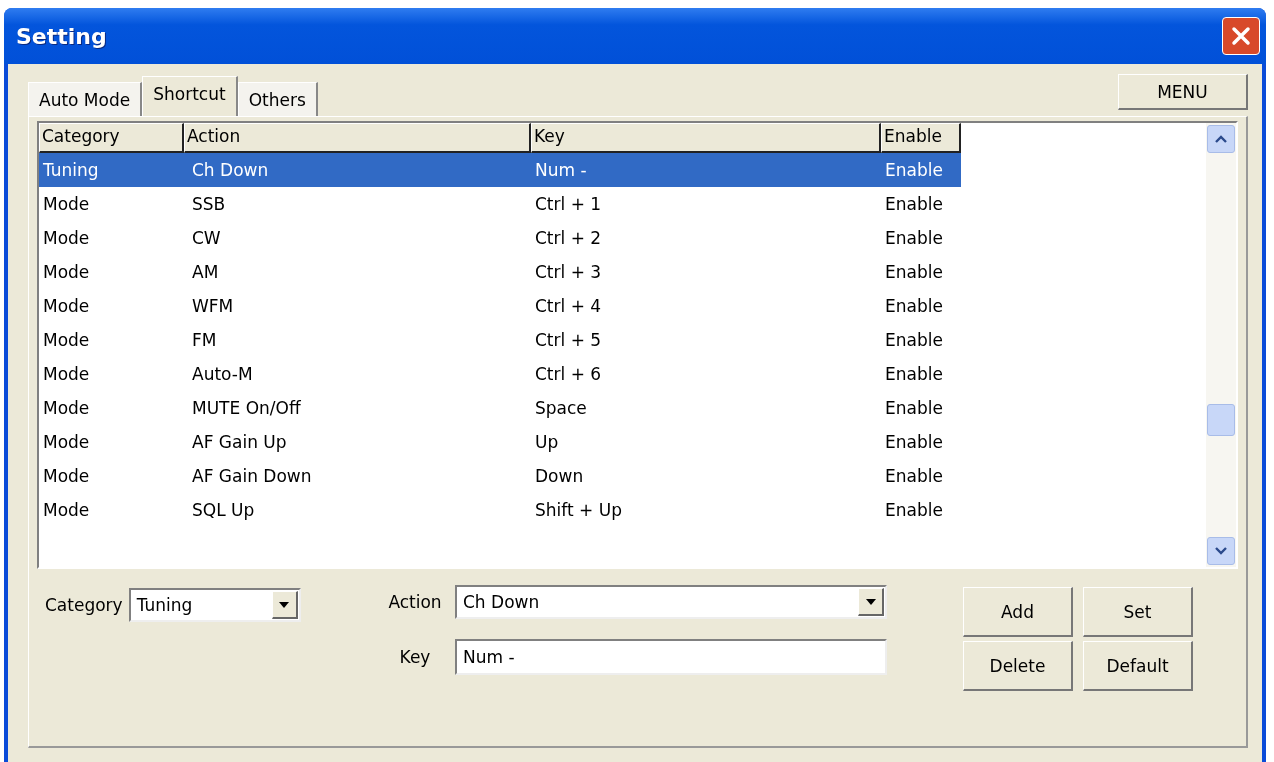 This screenshot has height=762, width=1274. Describe the element at coordinates (568, 204) in the screenshot. I see `table-cell-text: Ctrl + 1` at that location.